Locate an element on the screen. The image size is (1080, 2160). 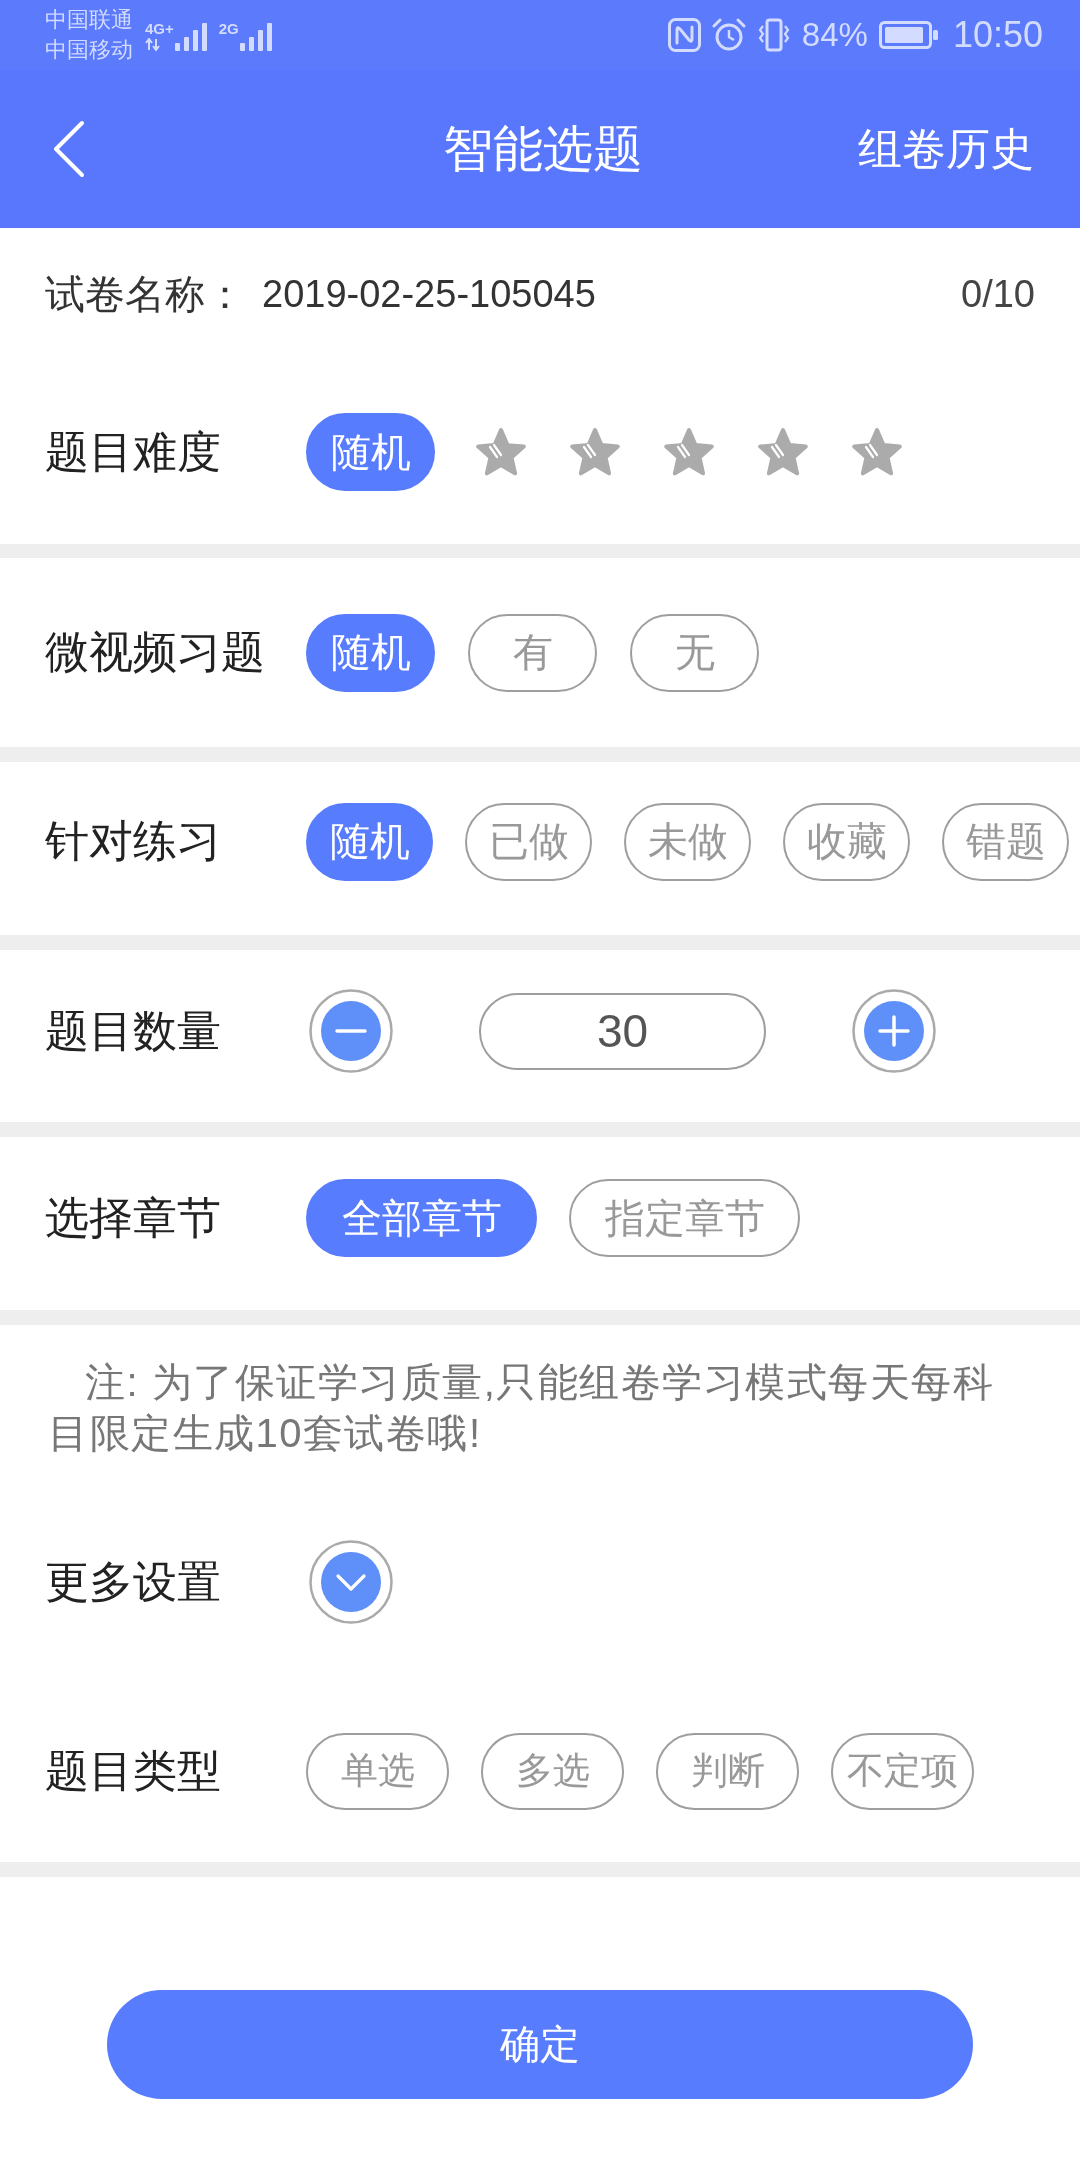
option-chip: 不定项 is located at coordinates (902, 1771).